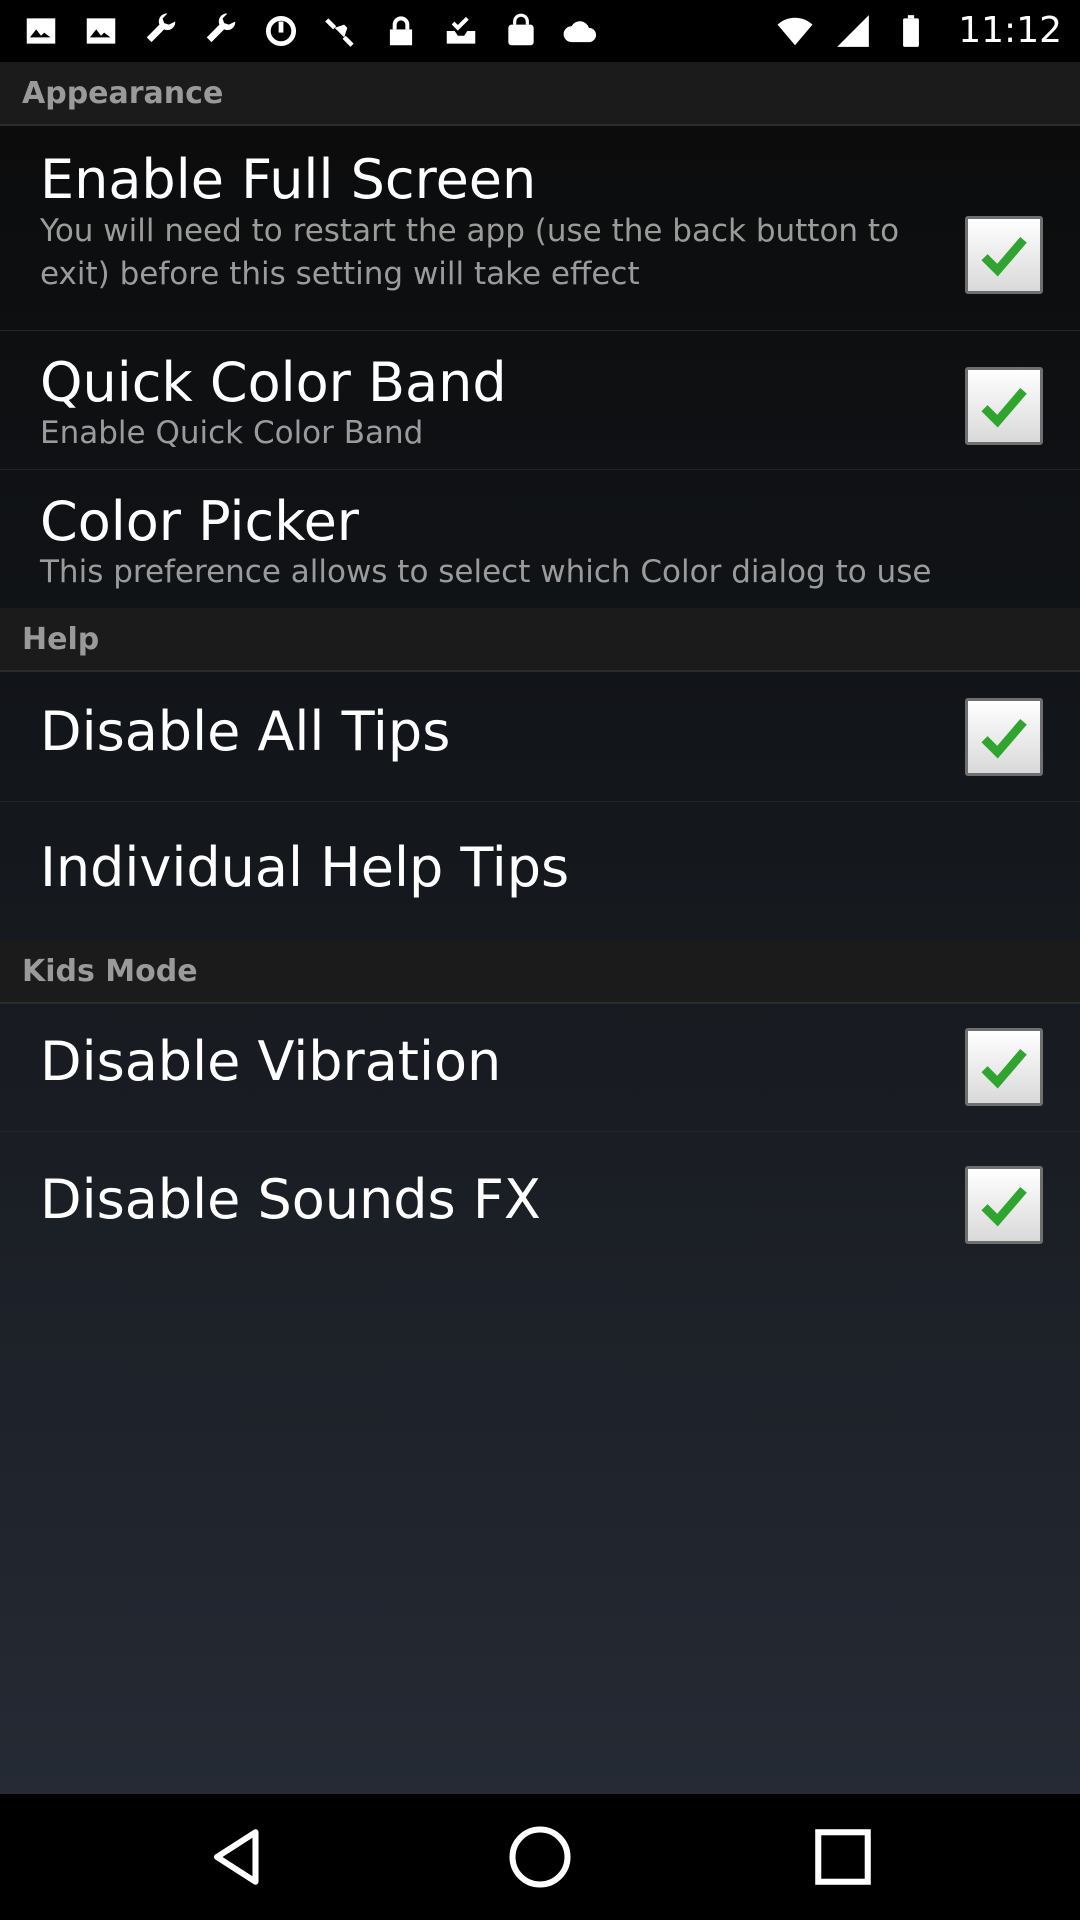 This screenshot has width=1080, height=1920. I want to click on pref-disable-all-tips: Disable All Tips, so click(540, 737).